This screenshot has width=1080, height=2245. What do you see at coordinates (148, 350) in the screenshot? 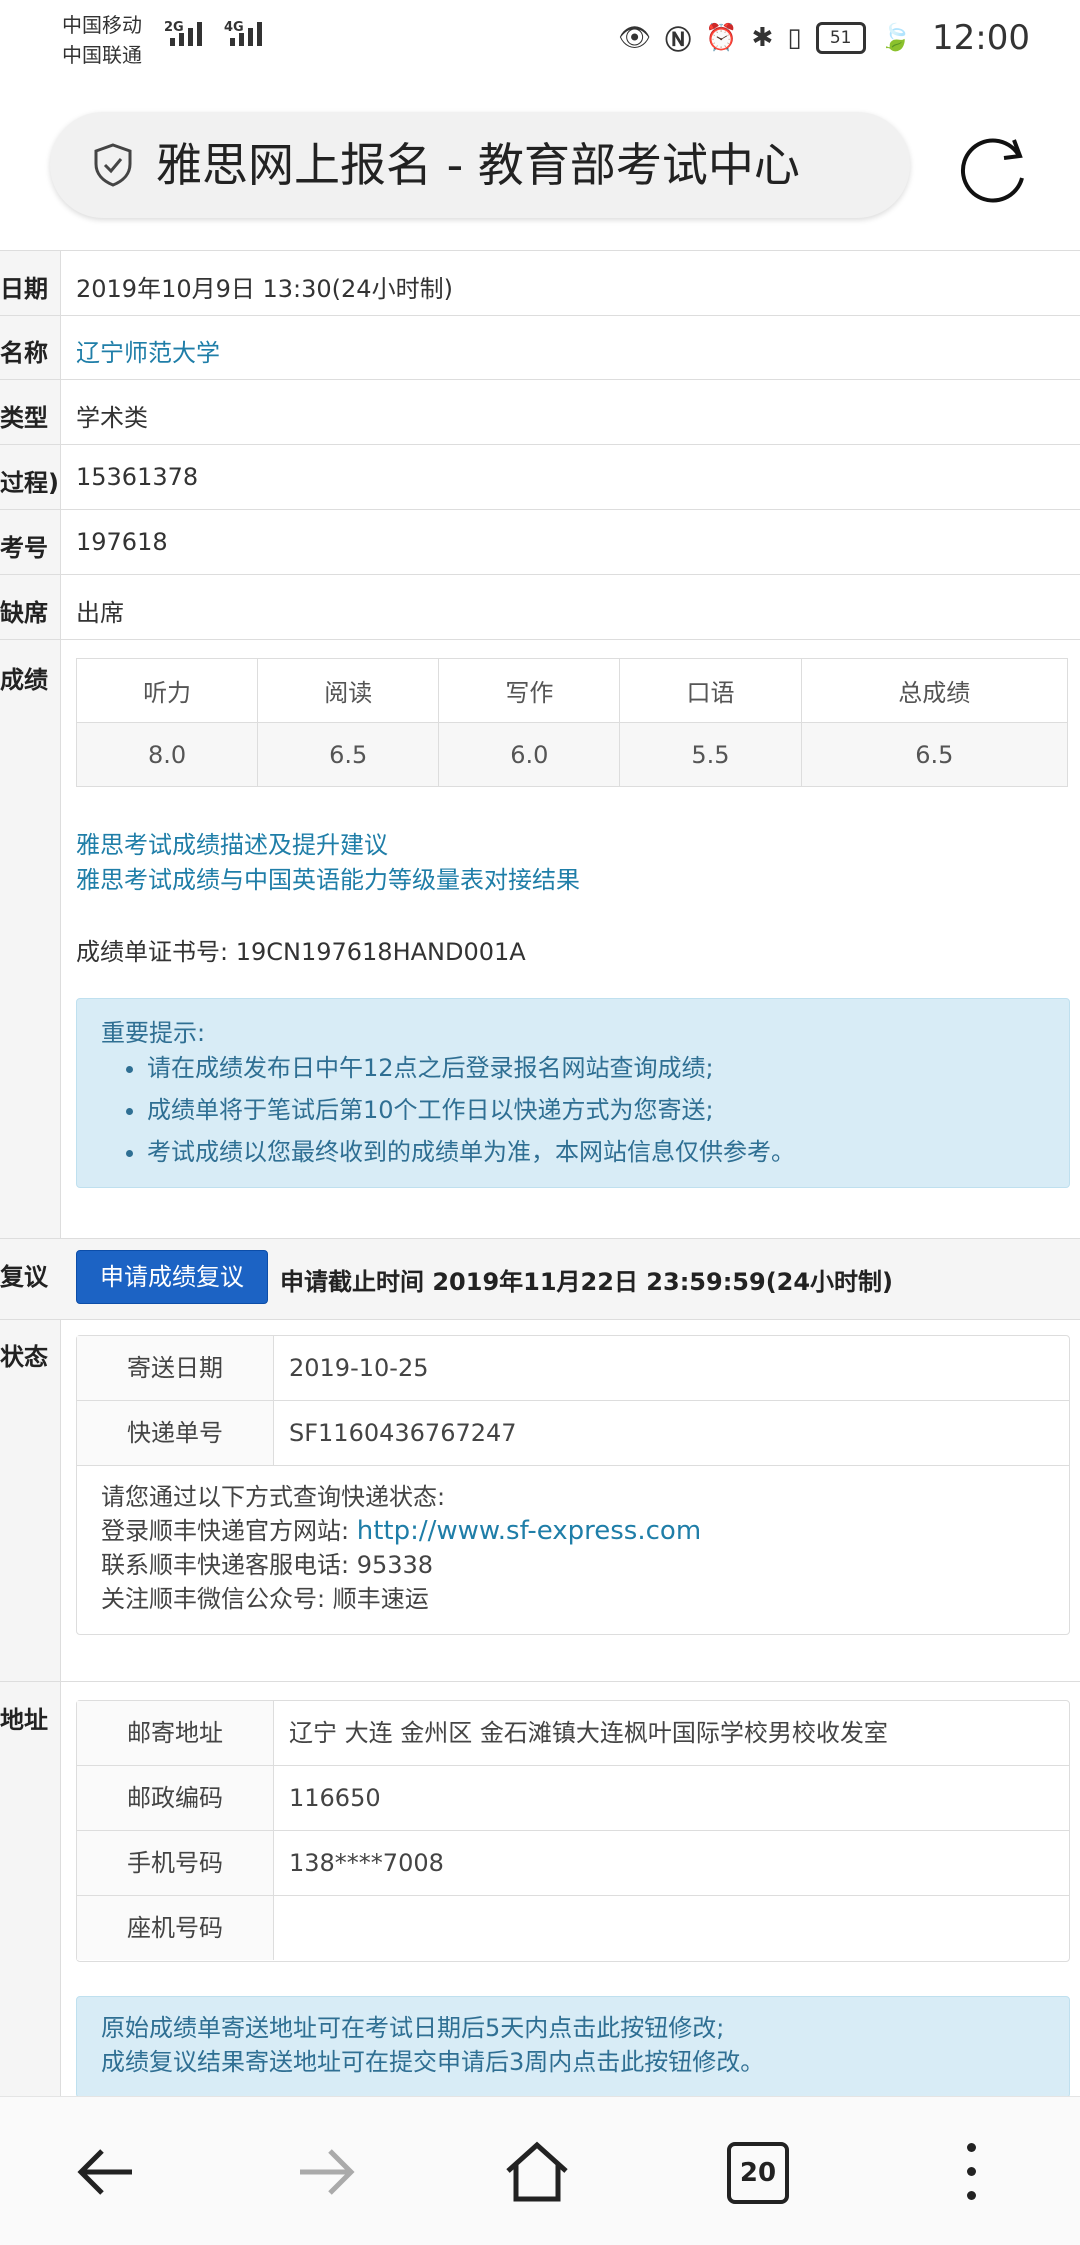
I see `venue-link: 辽宁师范大学` at bounding box center [148, 350].